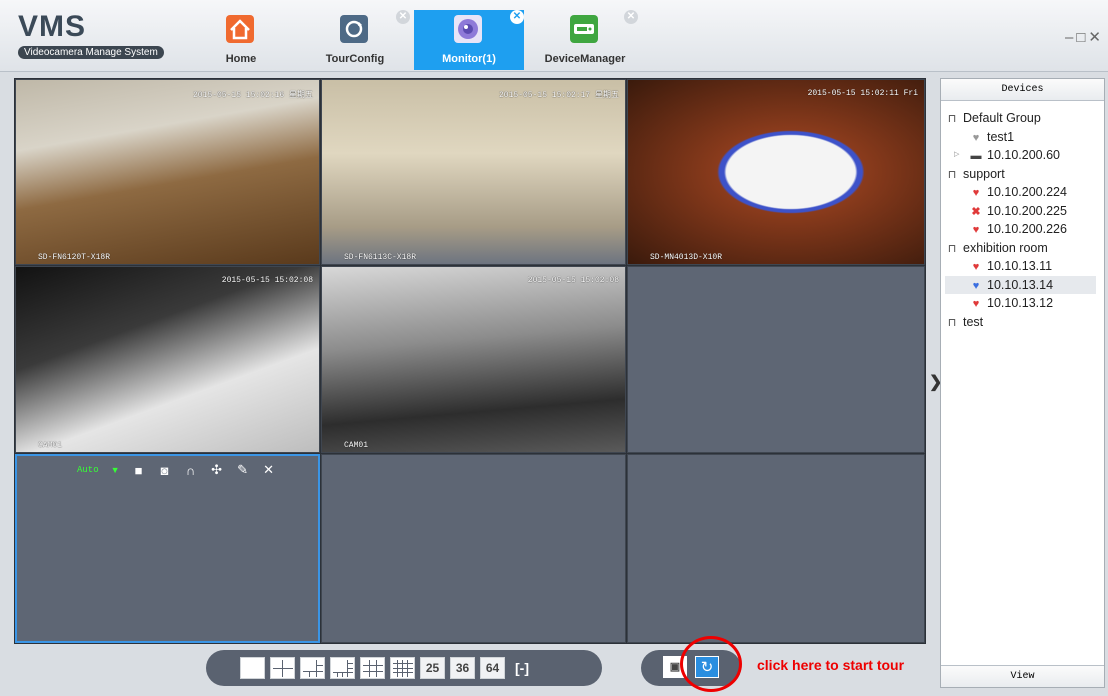  Describe the element at coordinates (91, 52) in the screenshot. I see `app-subtitle: Videocamera Manage System` at that location.